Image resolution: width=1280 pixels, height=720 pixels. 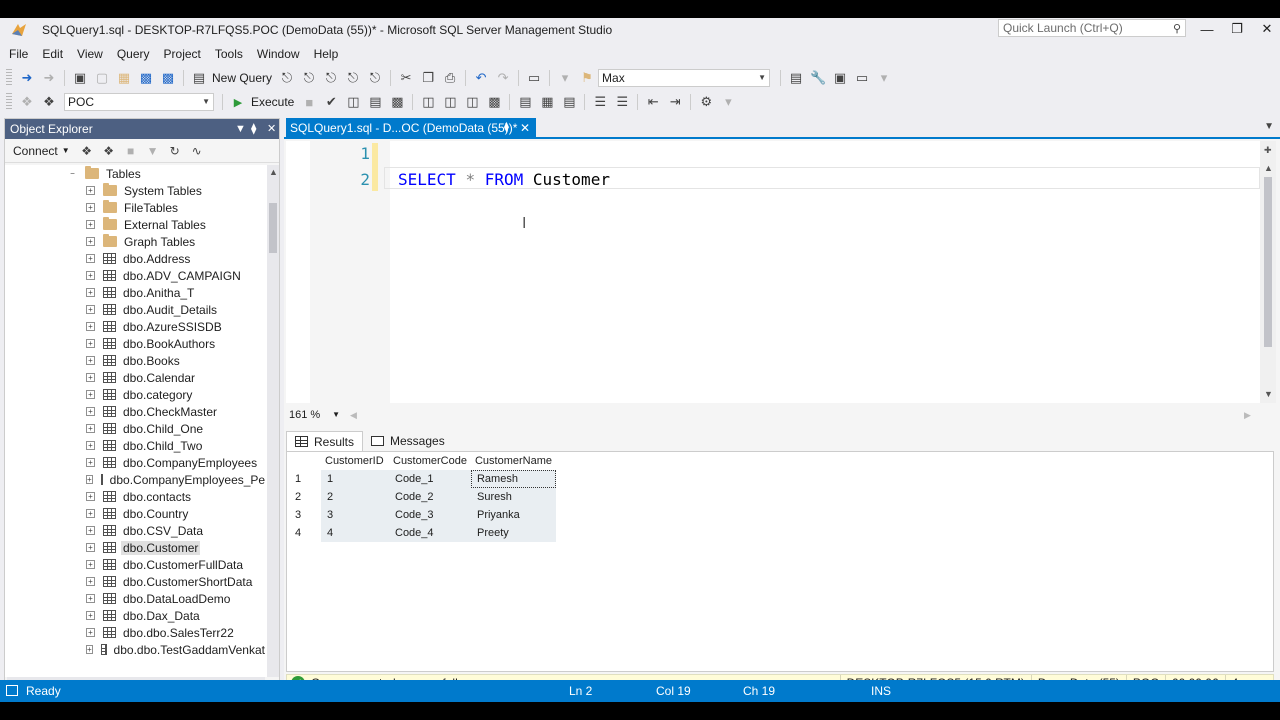 What do you see at coordinates (136, 241) in the screenshot?
I see `tree-node: + Graph Tables` at bounding box center [136, 241].